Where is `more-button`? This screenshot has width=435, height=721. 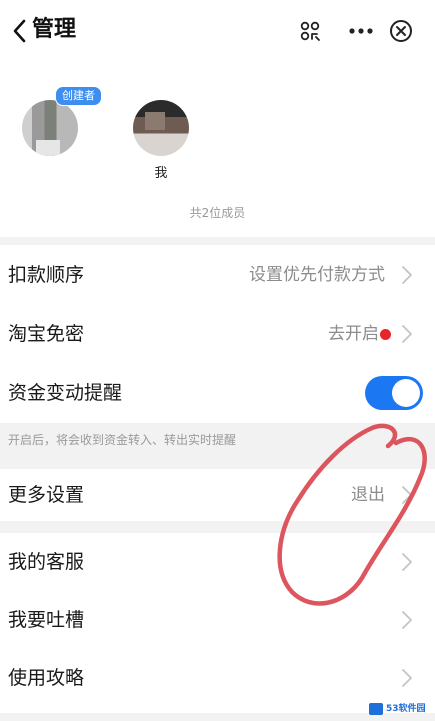
more-button is located at coordinates (361, 31).